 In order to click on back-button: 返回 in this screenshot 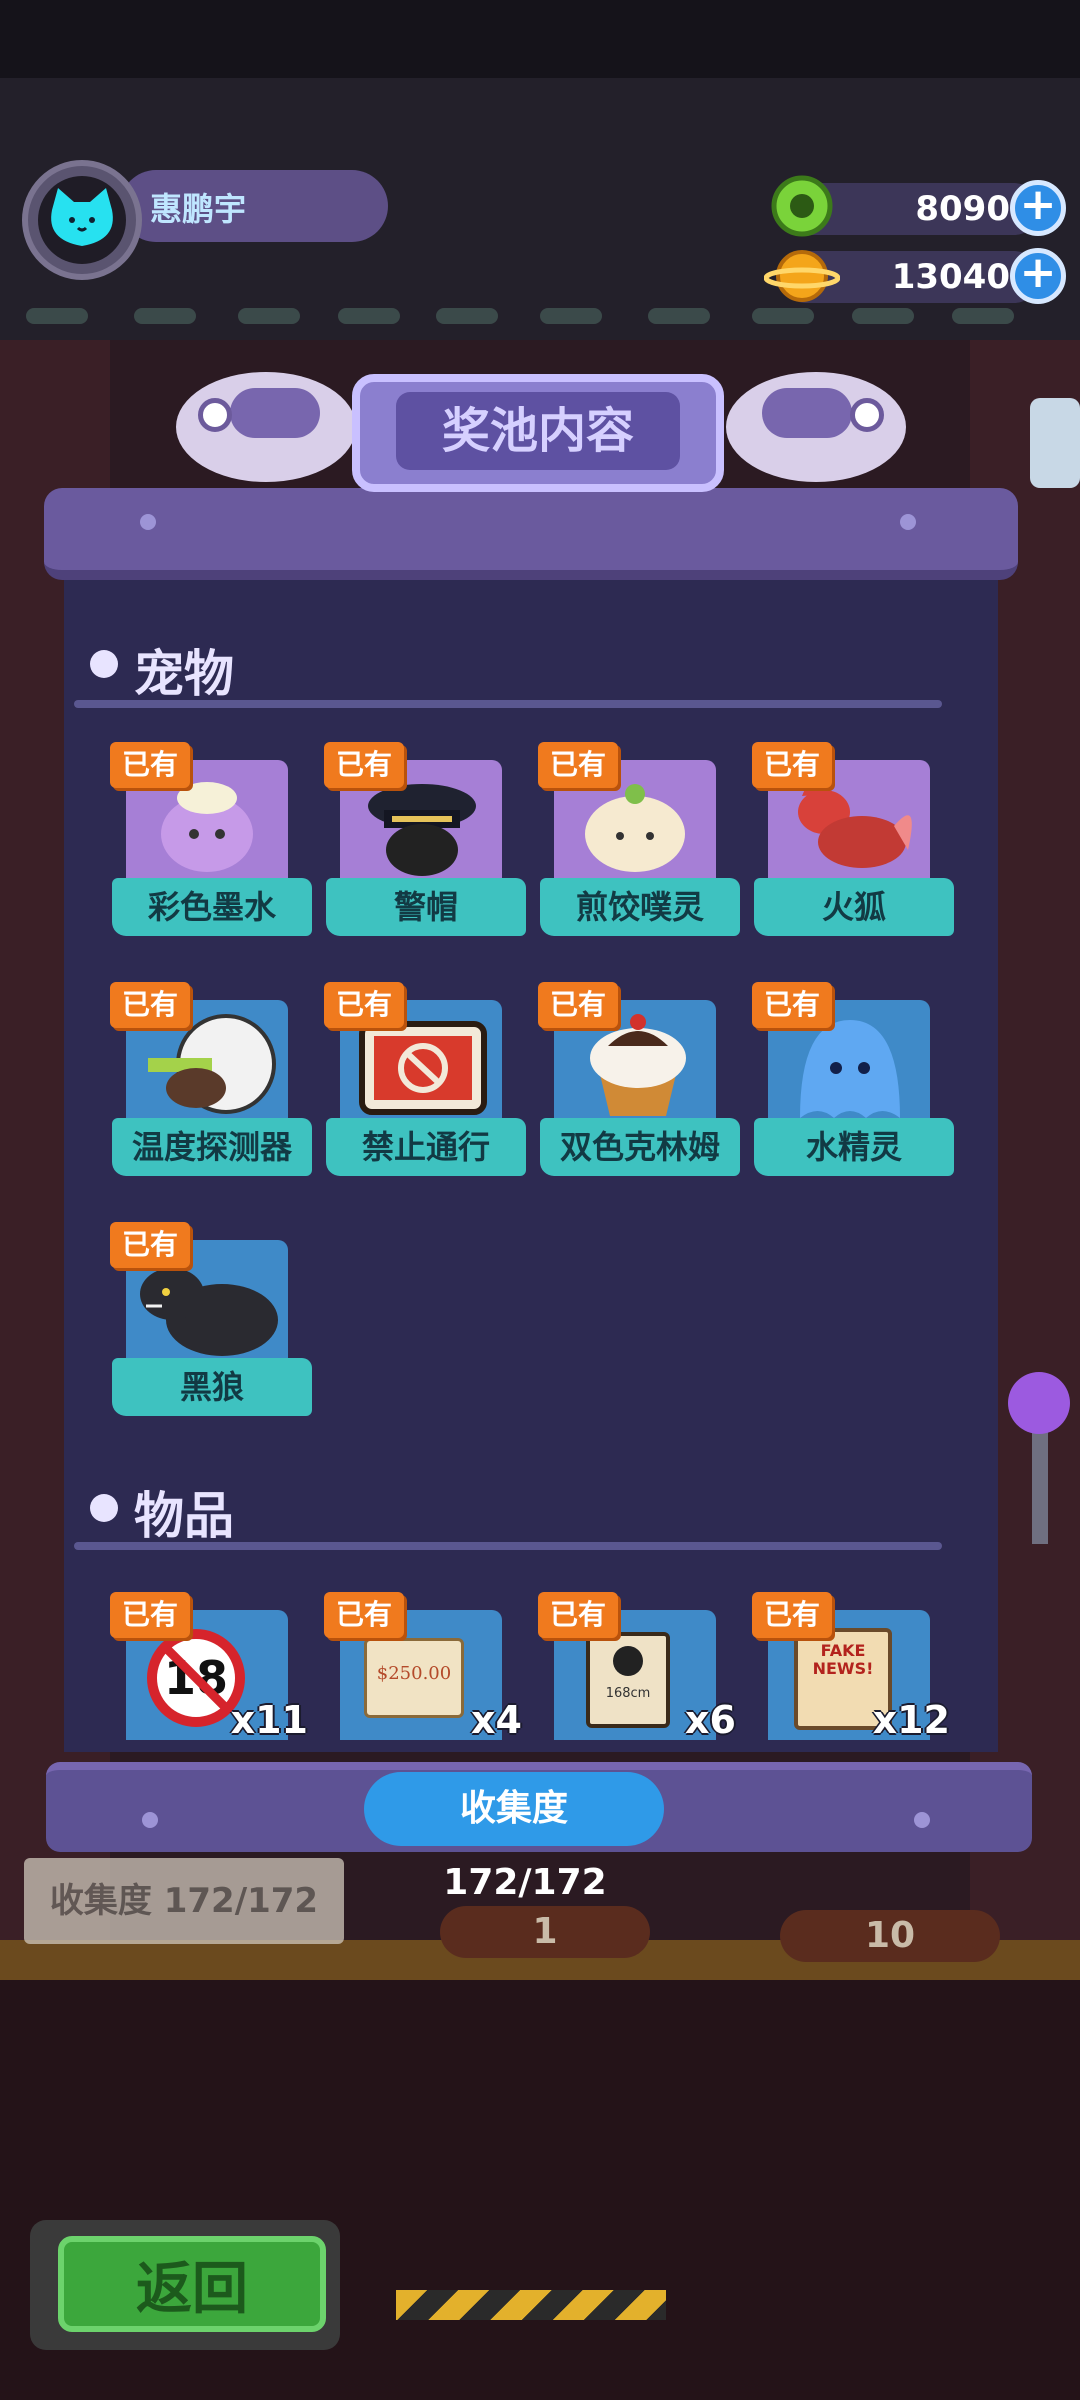, I will do `click(192, 2284)`.